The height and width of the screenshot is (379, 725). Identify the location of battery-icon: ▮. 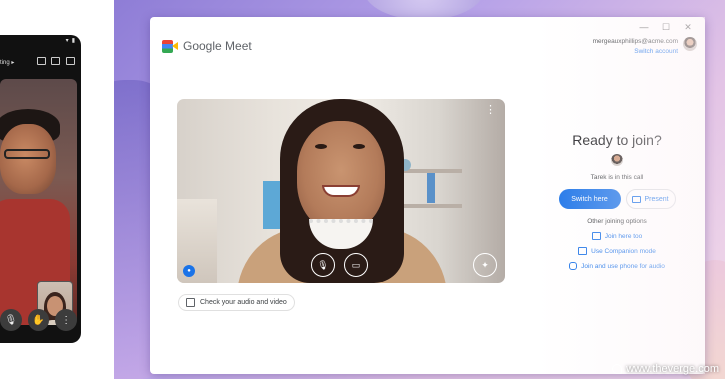
(73, 41).